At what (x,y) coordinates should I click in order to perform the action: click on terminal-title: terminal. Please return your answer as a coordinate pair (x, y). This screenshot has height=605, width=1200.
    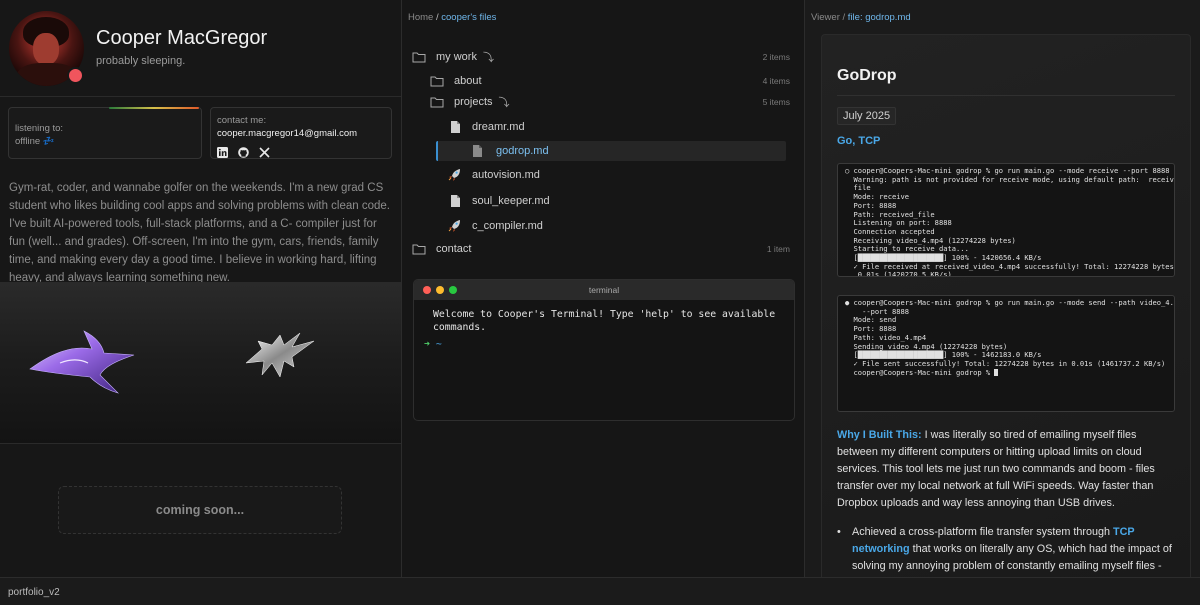
    Looking at the image, I should click on (604, 290).